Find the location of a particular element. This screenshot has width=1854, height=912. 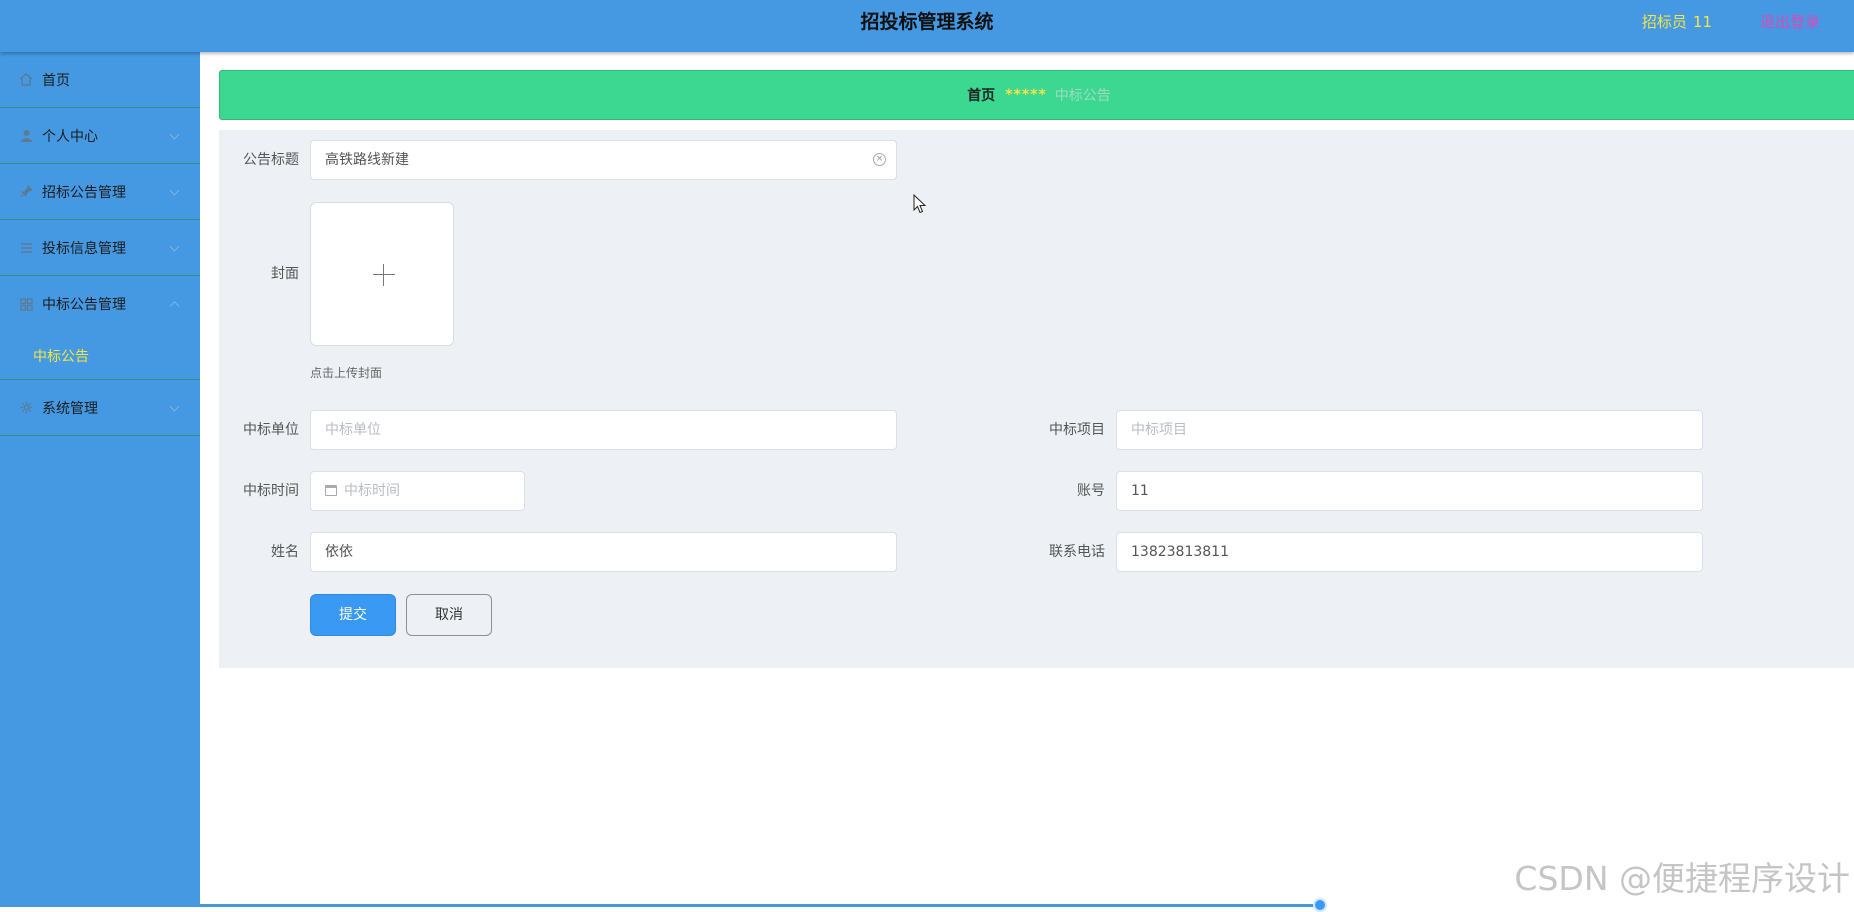

app-title: 招投标管理系统 is located at coordinates (927, 22).